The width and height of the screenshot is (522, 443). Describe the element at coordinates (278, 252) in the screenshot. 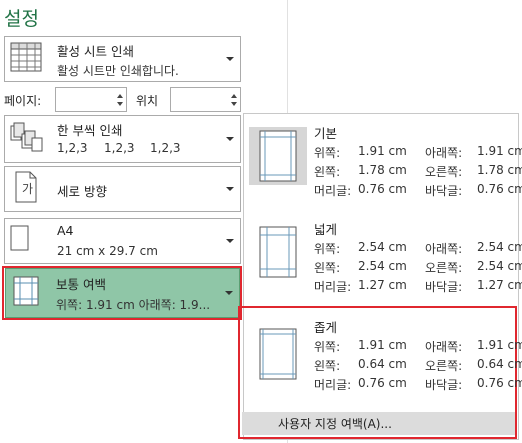

I see `wide-margins-icon` at that location.